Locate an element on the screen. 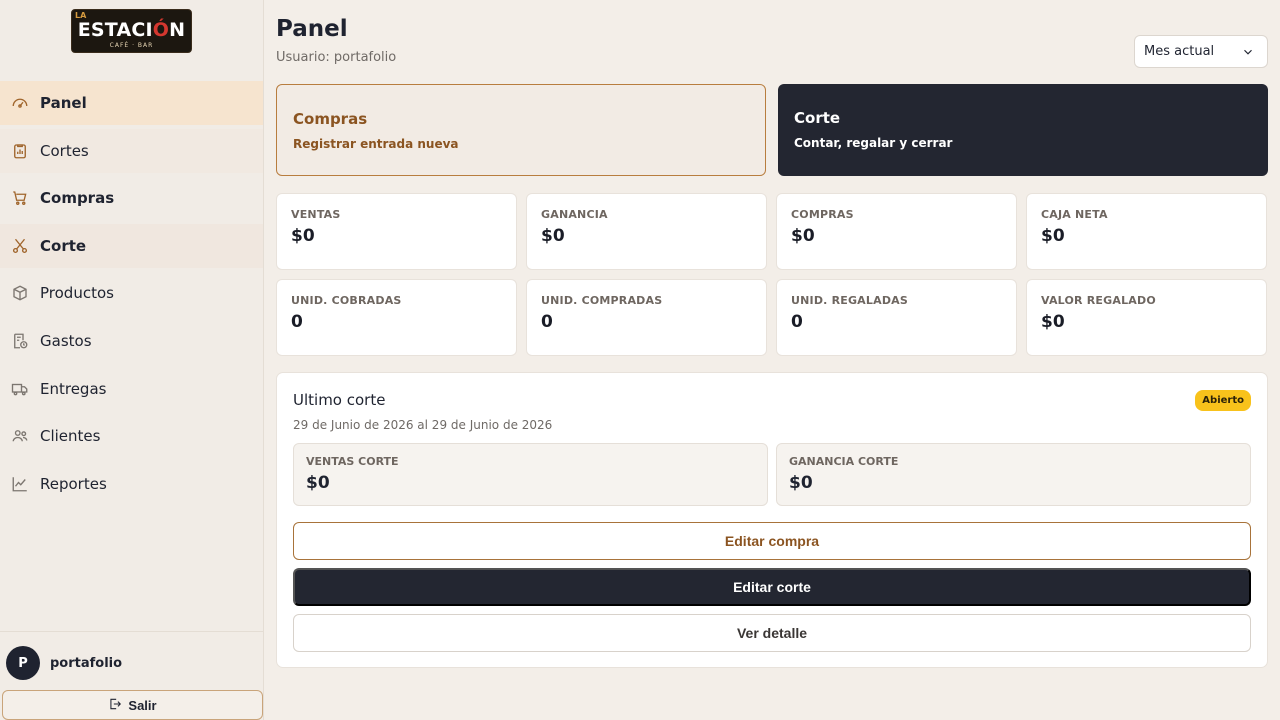  stat-label: VENTAS is located at coordinates (316, 214).